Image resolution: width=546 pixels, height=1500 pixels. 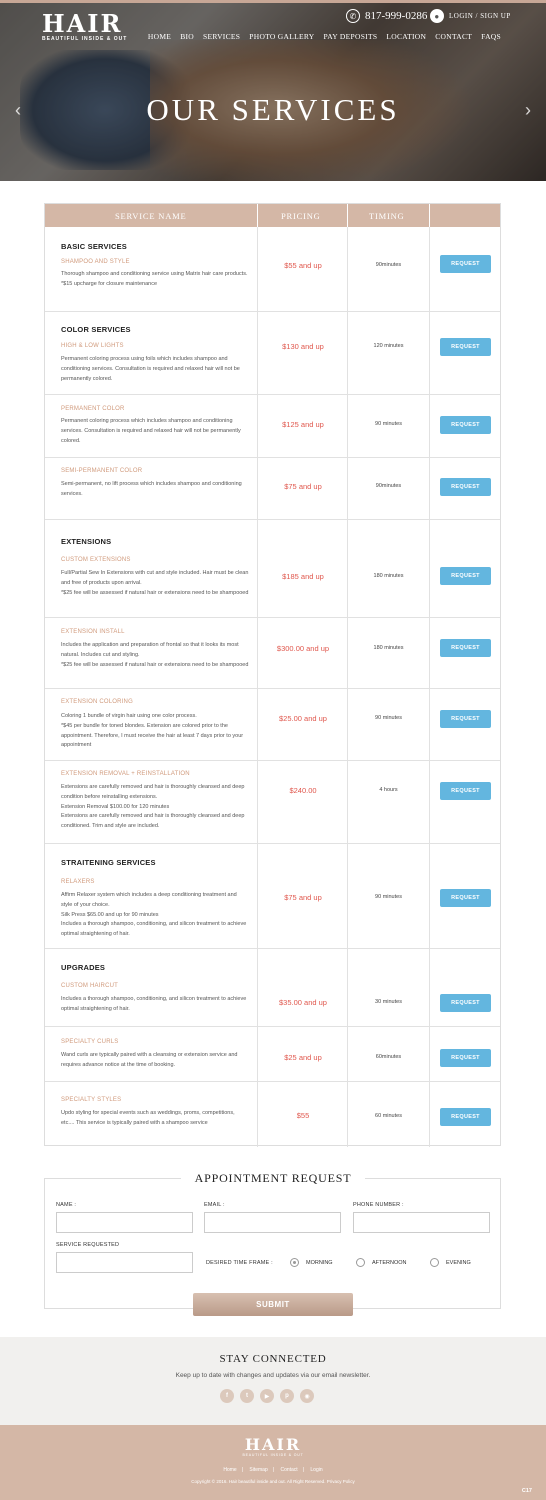 What do you see at coordinates (351, 36) in the screenshot?
I see `nav-pay-deposits: PAY DEPOSITS` at bounding box center [351, 36].